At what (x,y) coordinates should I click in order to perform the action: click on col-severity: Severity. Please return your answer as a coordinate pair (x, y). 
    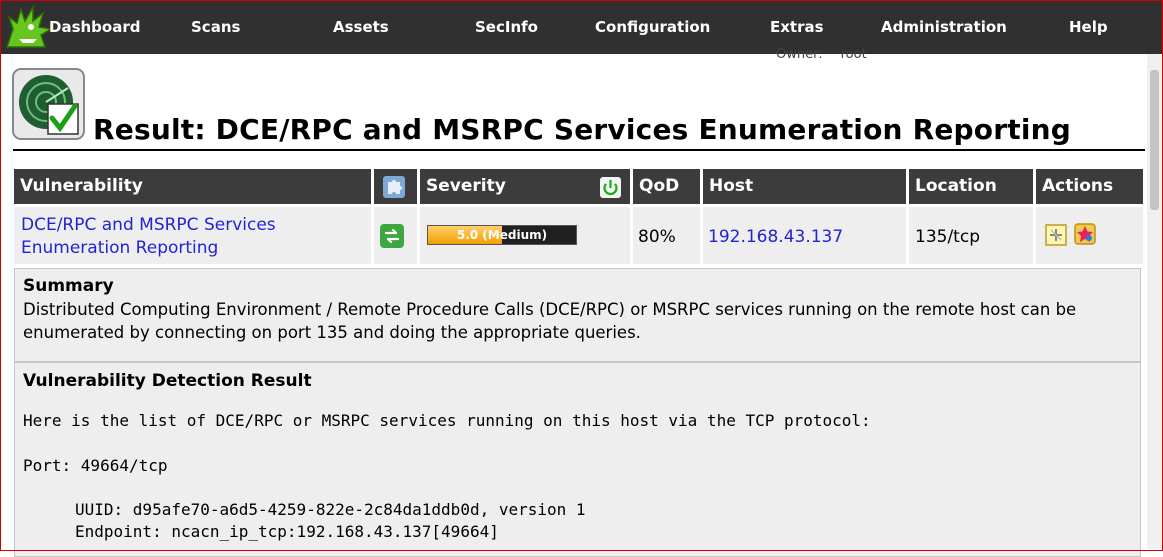
    Looking at the image, I should click on (525, 186).